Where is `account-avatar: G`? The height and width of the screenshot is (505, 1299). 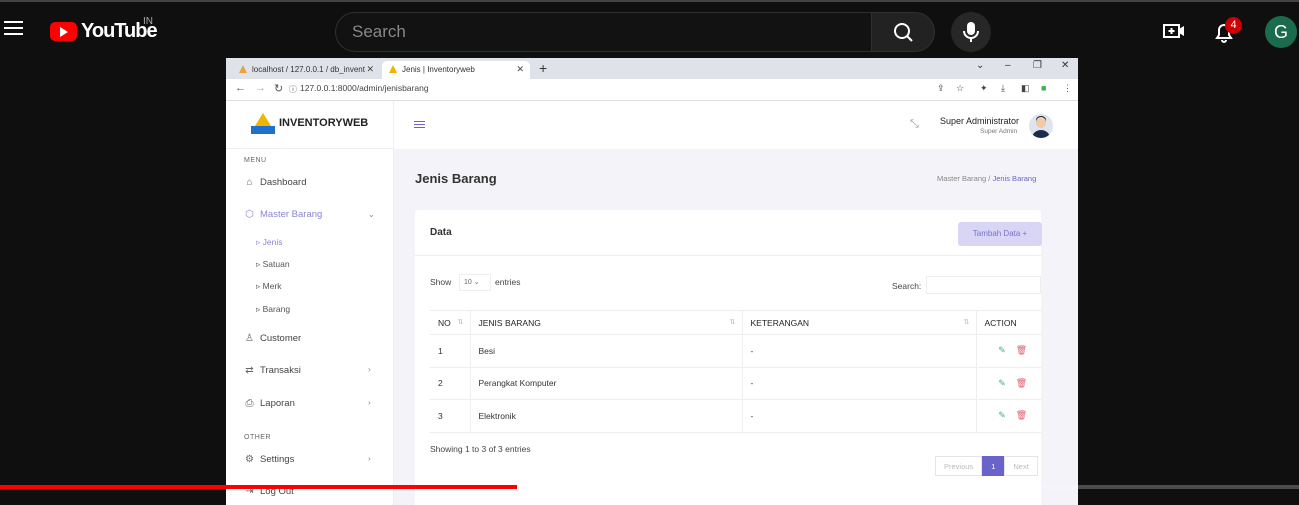
account-avatar: G is located at coordinates (1281, 32).